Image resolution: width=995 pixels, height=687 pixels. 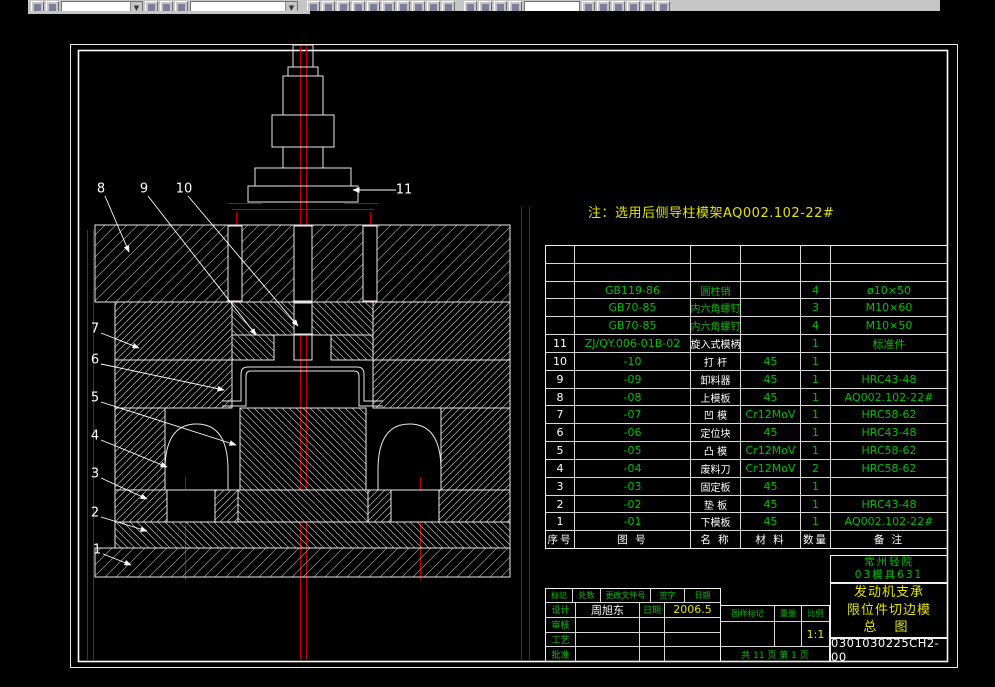 What do you see at coordinates (889, 379) in the screenshot?
I see `parts-table-cell: HRC43-48` at bounding box center [889, 379].